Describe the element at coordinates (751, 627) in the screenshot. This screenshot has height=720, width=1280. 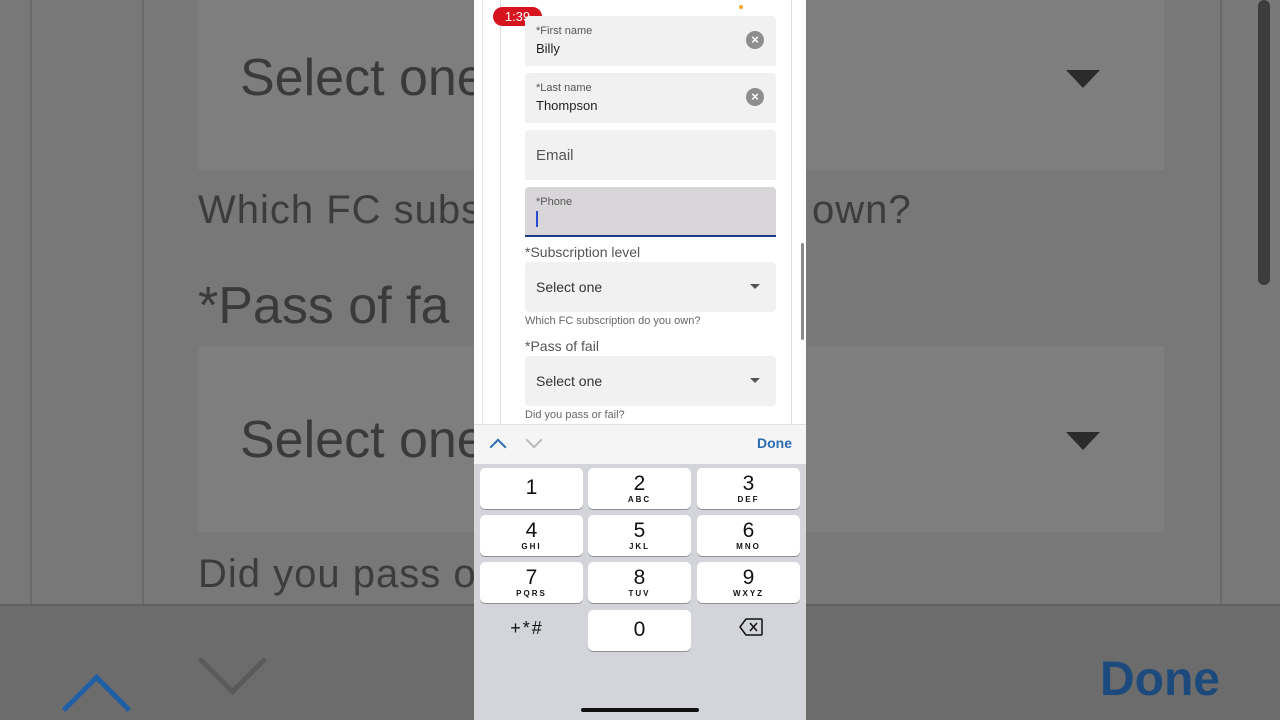
I see `backspace-icon-graphic` at that location.